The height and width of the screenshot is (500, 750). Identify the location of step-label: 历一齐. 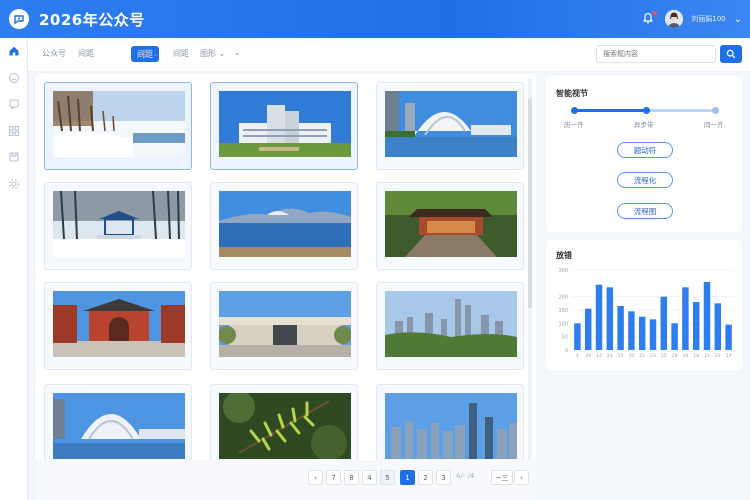
(574, 125).